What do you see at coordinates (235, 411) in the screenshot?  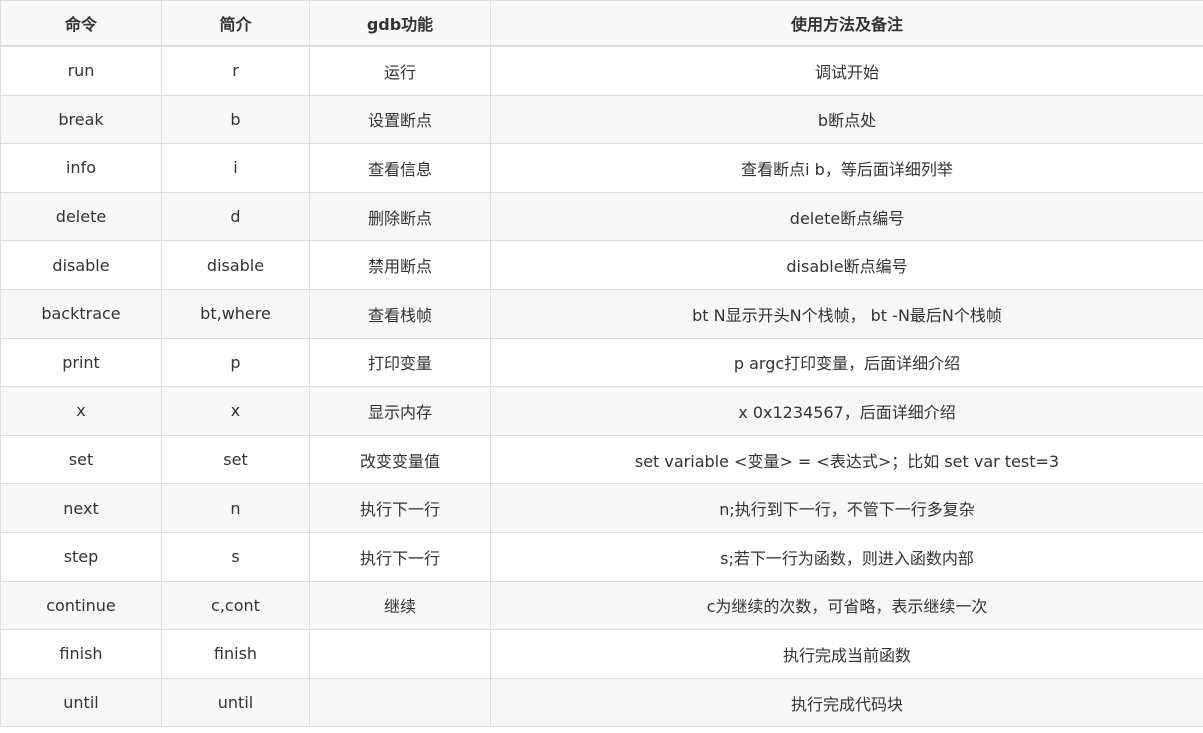 I see `cell-short: x` at bounding box center [235, 411].